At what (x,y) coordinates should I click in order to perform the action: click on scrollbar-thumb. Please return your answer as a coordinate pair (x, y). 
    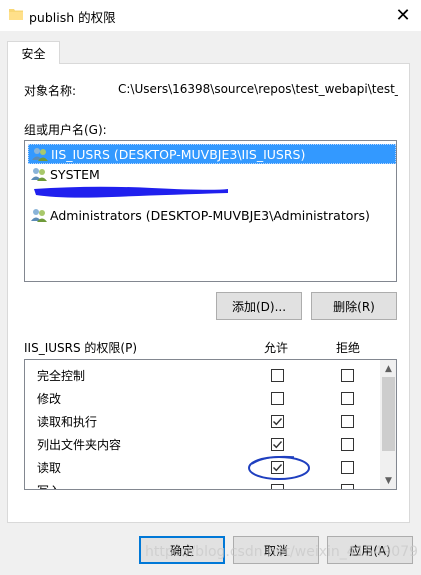
    Looking at the image, I should click on (388, 414).